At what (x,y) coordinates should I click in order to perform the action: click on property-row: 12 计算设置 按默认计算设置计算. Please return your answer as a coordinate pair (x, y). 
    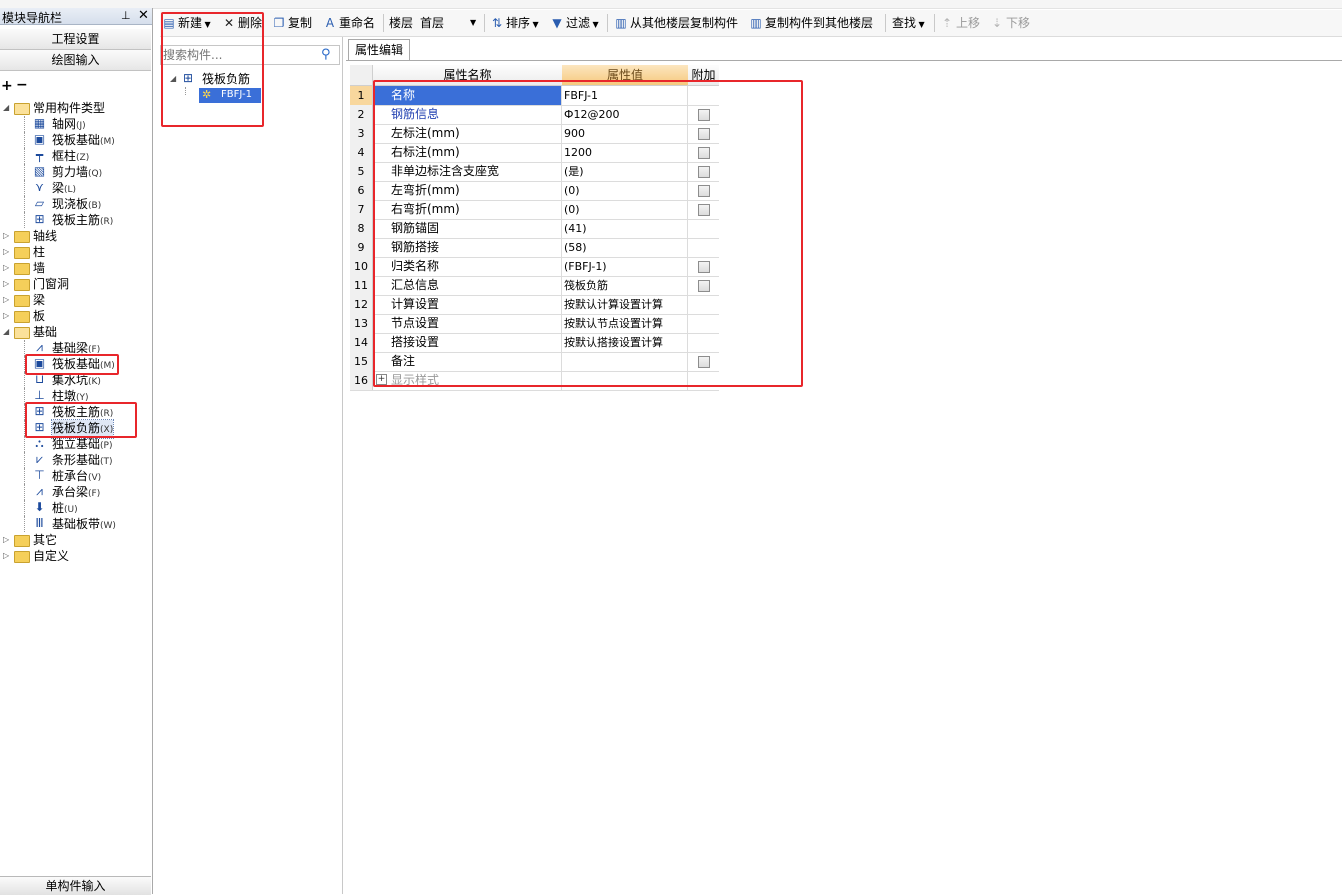
    Looking at the image, I should click on (534, 305).